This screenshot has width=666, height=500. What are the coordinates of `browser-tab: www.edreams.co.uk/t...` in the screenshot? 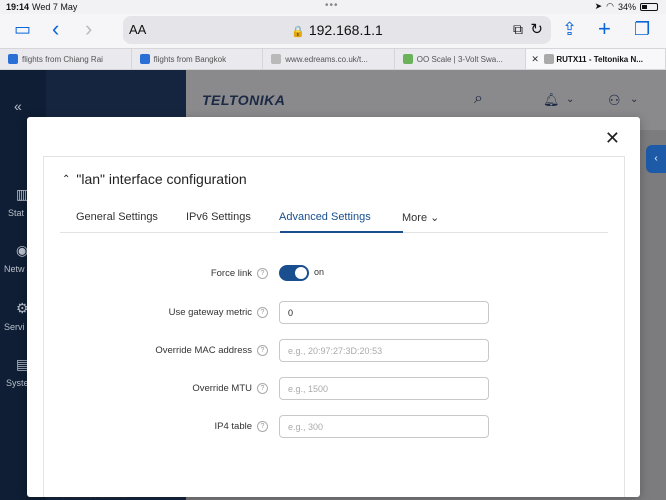 It's located at (329, 59).